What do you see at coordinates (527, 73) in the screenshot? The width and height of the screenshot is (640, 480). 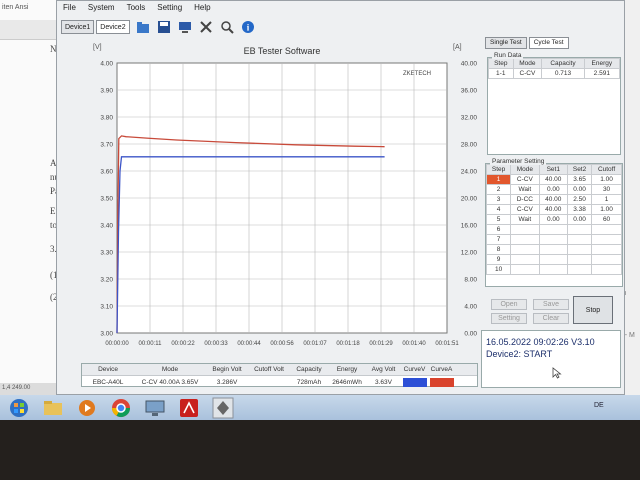 I see `table-cell: C-CV` at bounding box center [527, 73].